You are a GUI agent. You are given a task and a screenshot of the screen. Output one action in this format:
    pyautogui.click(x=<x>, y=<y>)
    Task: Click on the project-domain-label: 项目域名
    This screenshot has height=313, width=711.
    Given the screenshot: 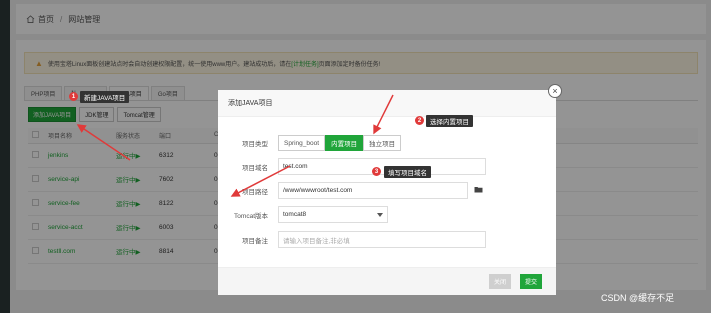 What is the action you would take?
    pyautogui.click(x=255, y=168)
    